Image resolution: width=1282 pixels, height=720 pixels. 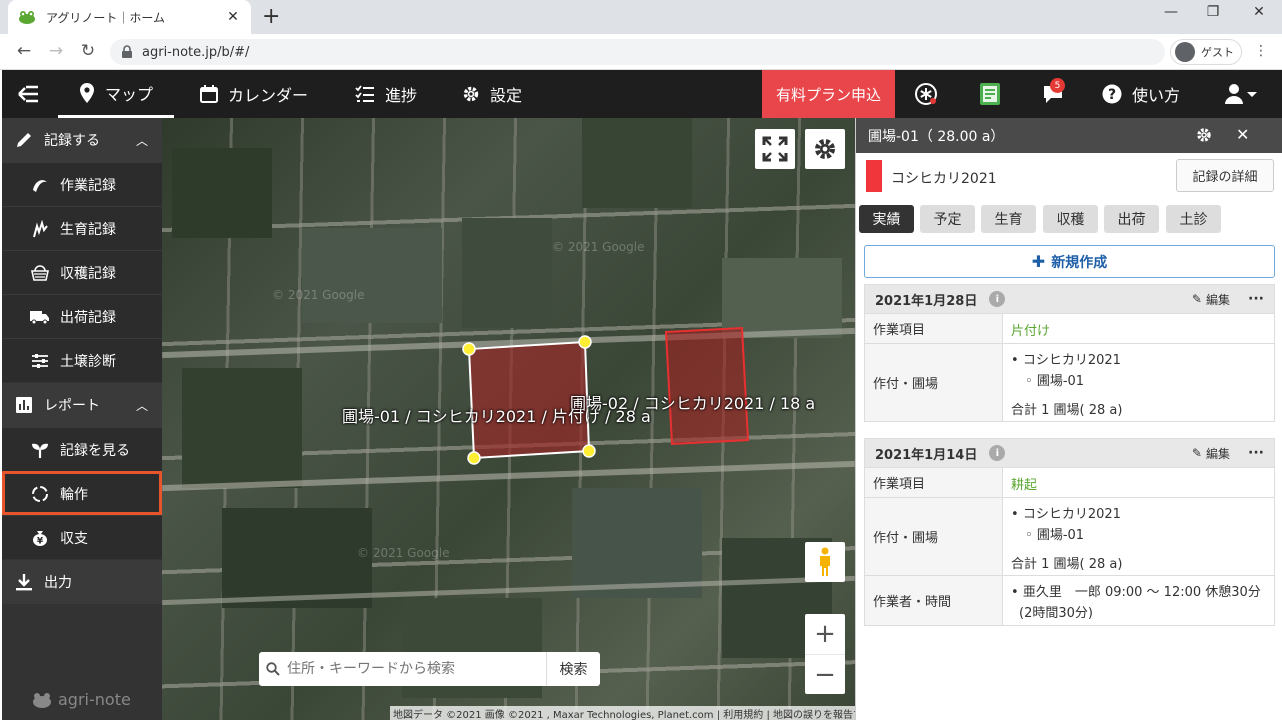 I want to click on panel-close-icon: ✕, so click(x=1242, y=134).